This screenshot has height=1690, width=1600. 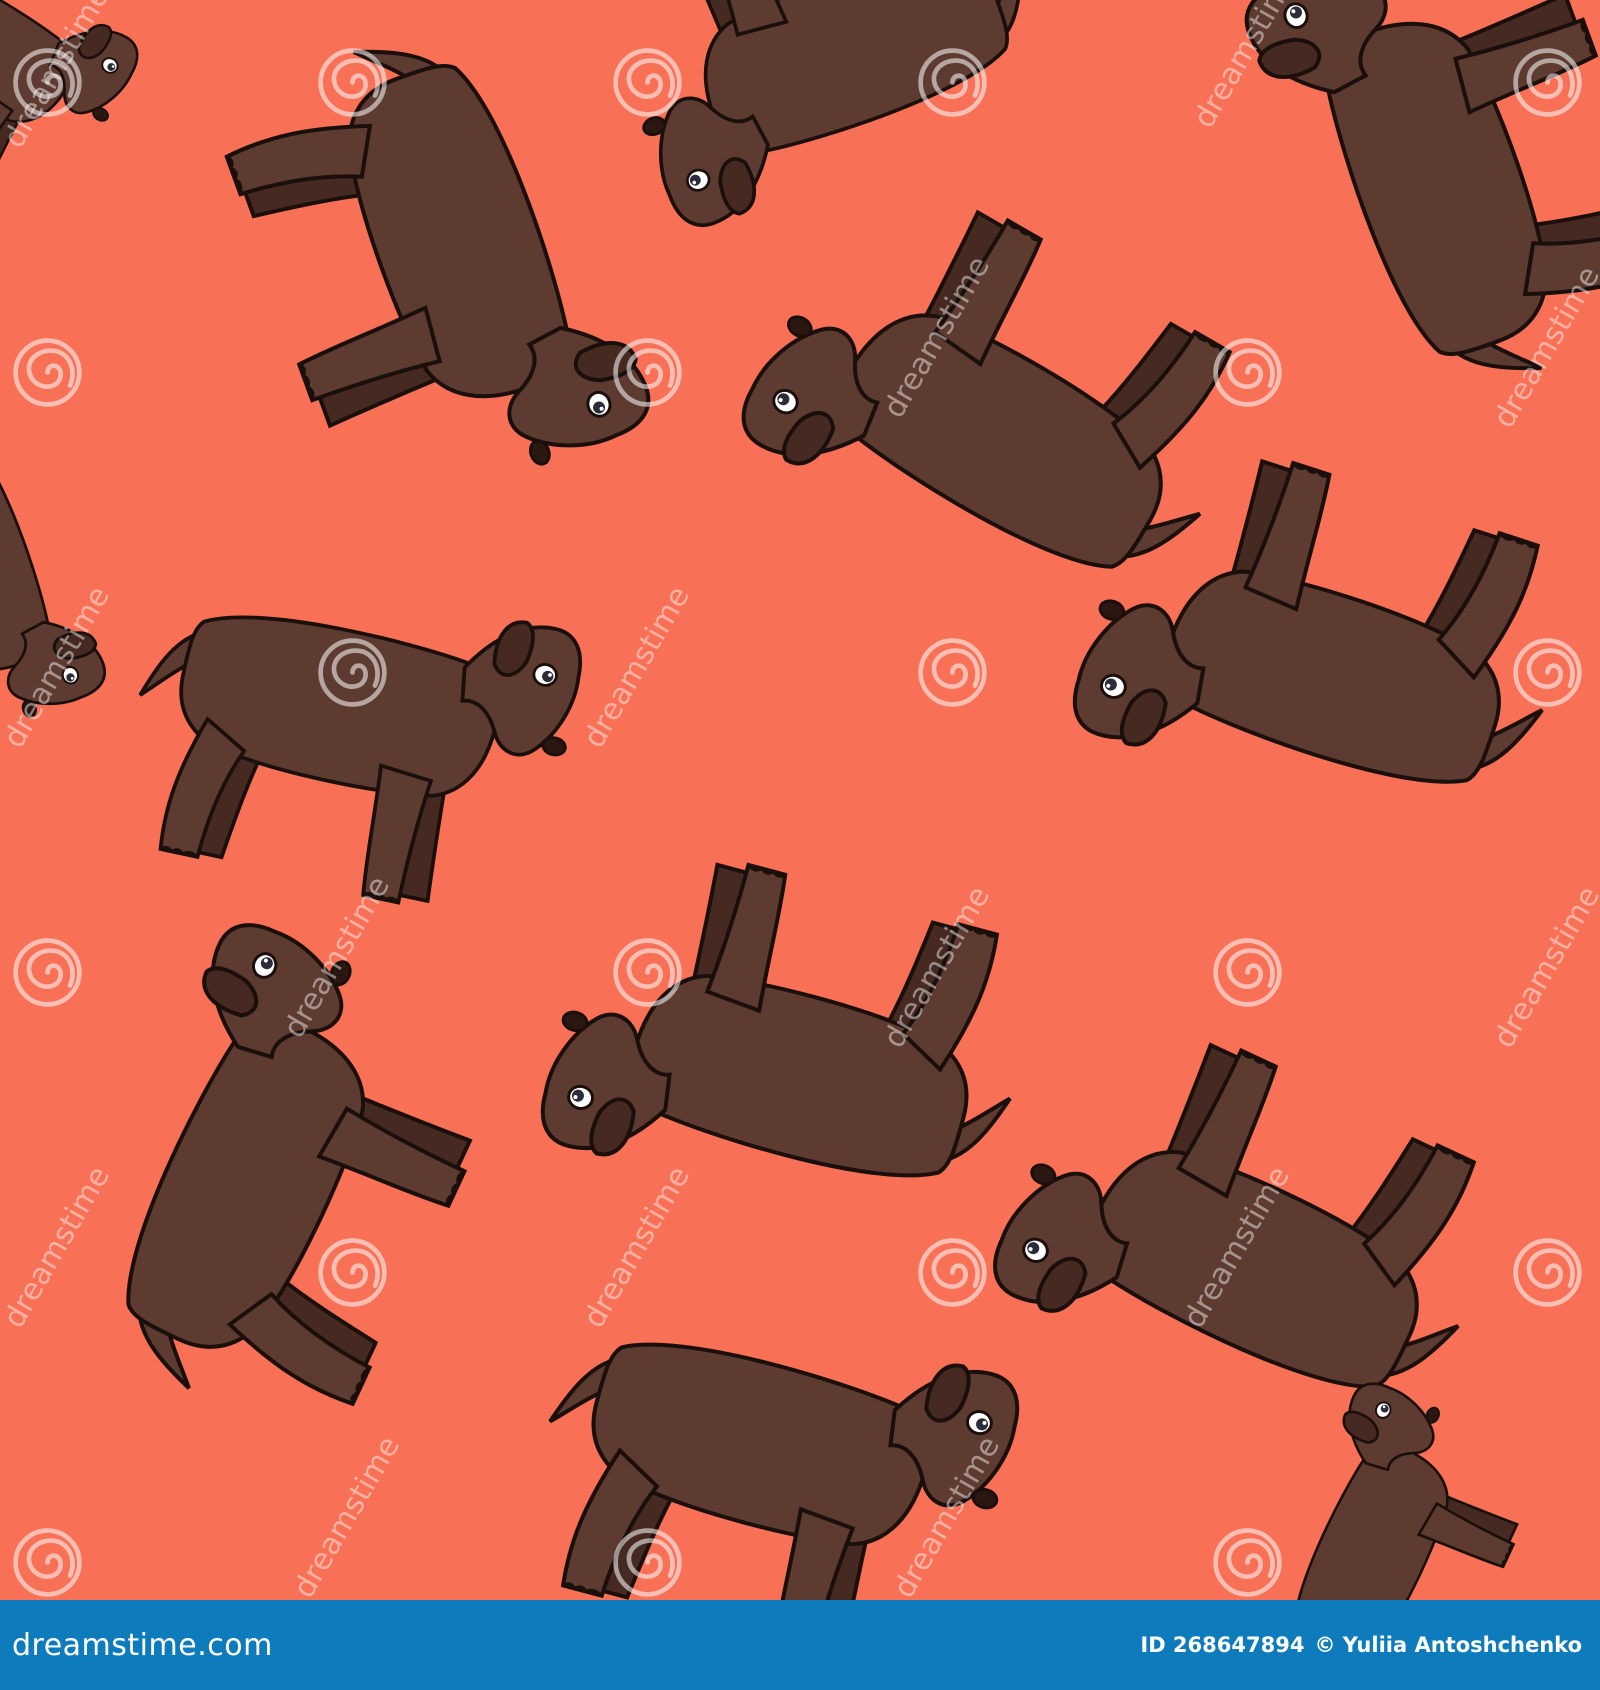 What do you see at coordinates (1222, 1645) in the screenshot?
I see `image-id: ID 268647894` at bounding box center [1222, 1645].